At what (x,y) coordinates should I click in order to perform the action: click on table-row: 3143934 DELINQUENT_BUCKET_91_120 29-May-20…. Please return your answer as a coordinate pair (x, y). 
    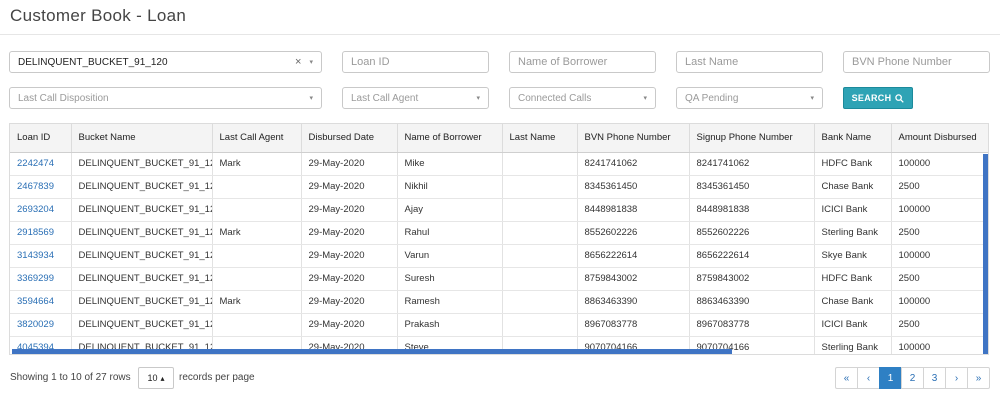
    Looking at the image, I should click on (499, 256).